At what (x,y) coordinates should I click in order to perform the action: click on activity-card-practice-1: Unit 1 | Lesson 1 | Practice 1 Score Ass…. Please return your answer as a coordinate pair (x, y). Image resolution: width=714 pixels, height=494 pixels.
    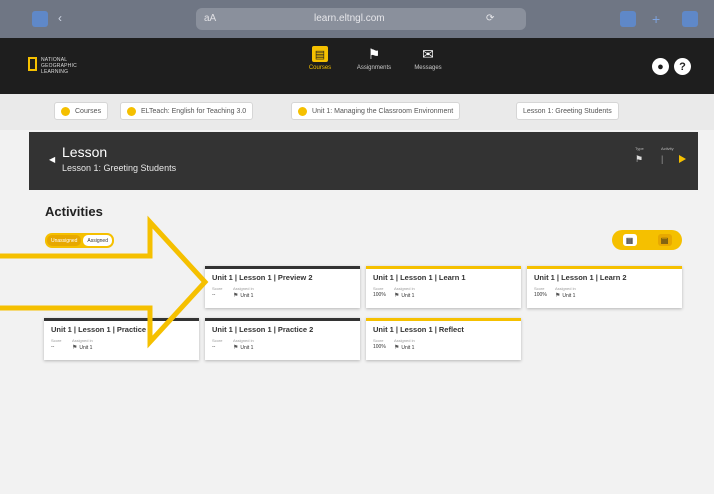
    Looking at the image, I should click on (121, 339).